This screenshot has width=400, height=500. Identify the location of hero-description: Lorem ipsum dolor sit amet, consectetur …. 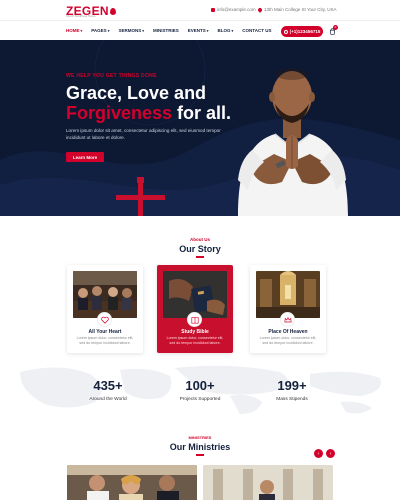
(143, 134).